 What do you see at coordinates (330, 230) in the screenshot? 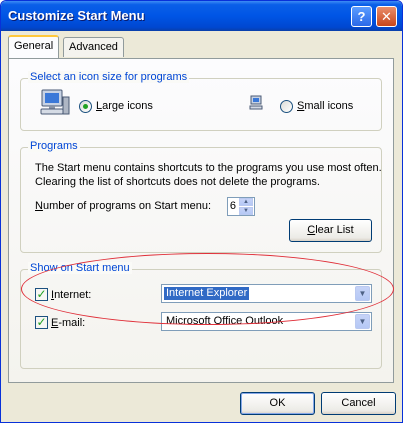
I see `clear-list-button: Clear List` at bounding box center [330, 230].